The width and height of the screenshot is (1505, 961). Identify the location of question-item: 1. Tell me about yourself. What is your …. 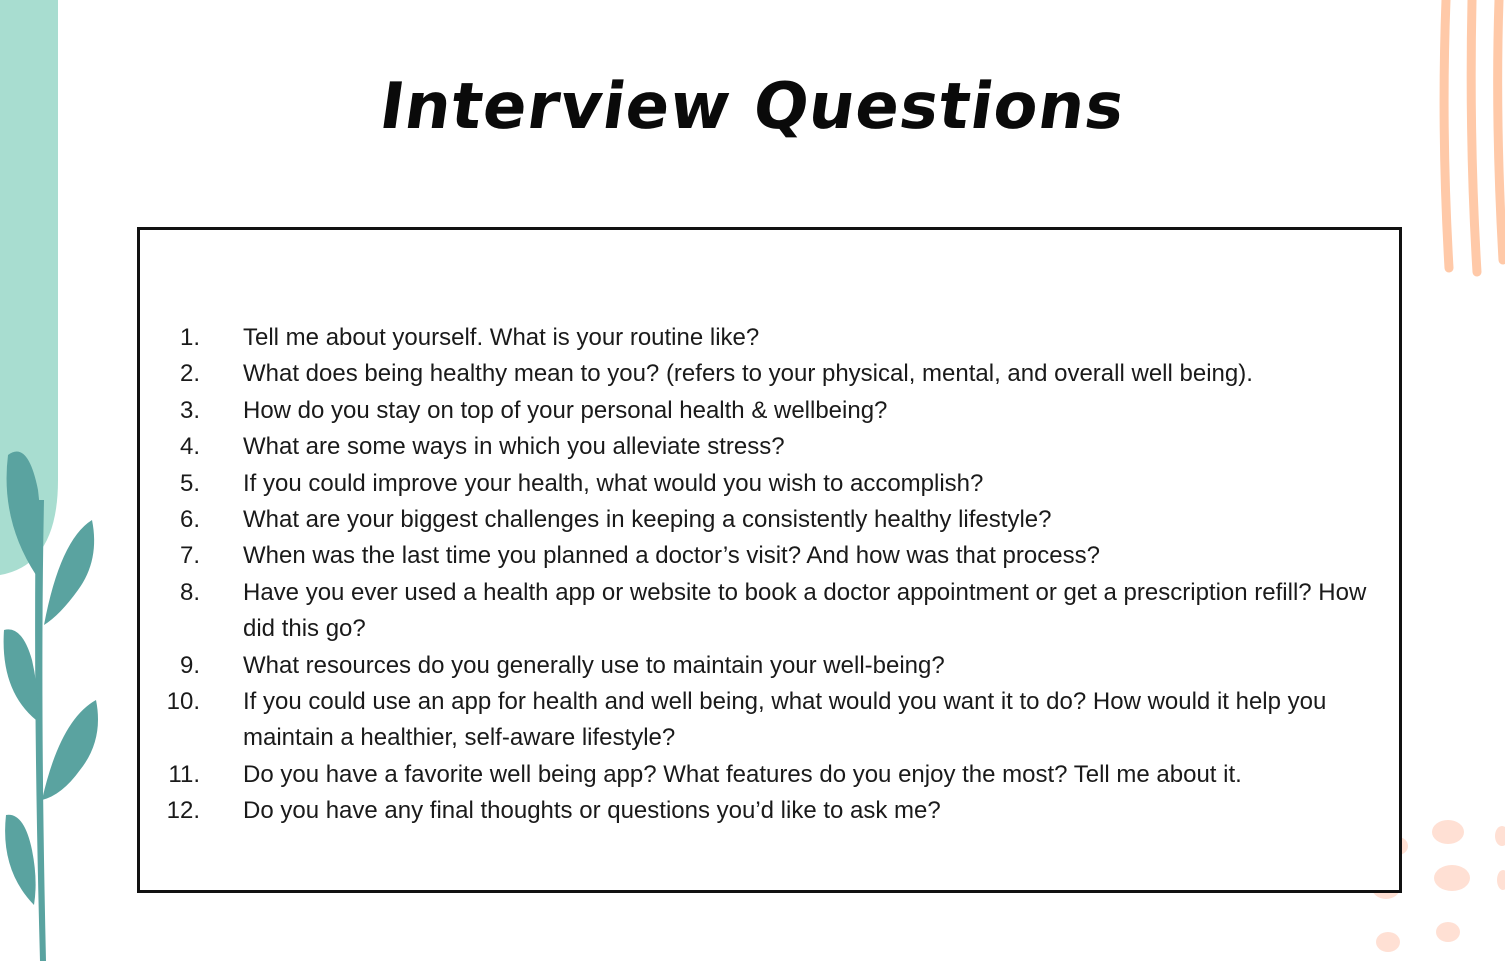
(769, 338).